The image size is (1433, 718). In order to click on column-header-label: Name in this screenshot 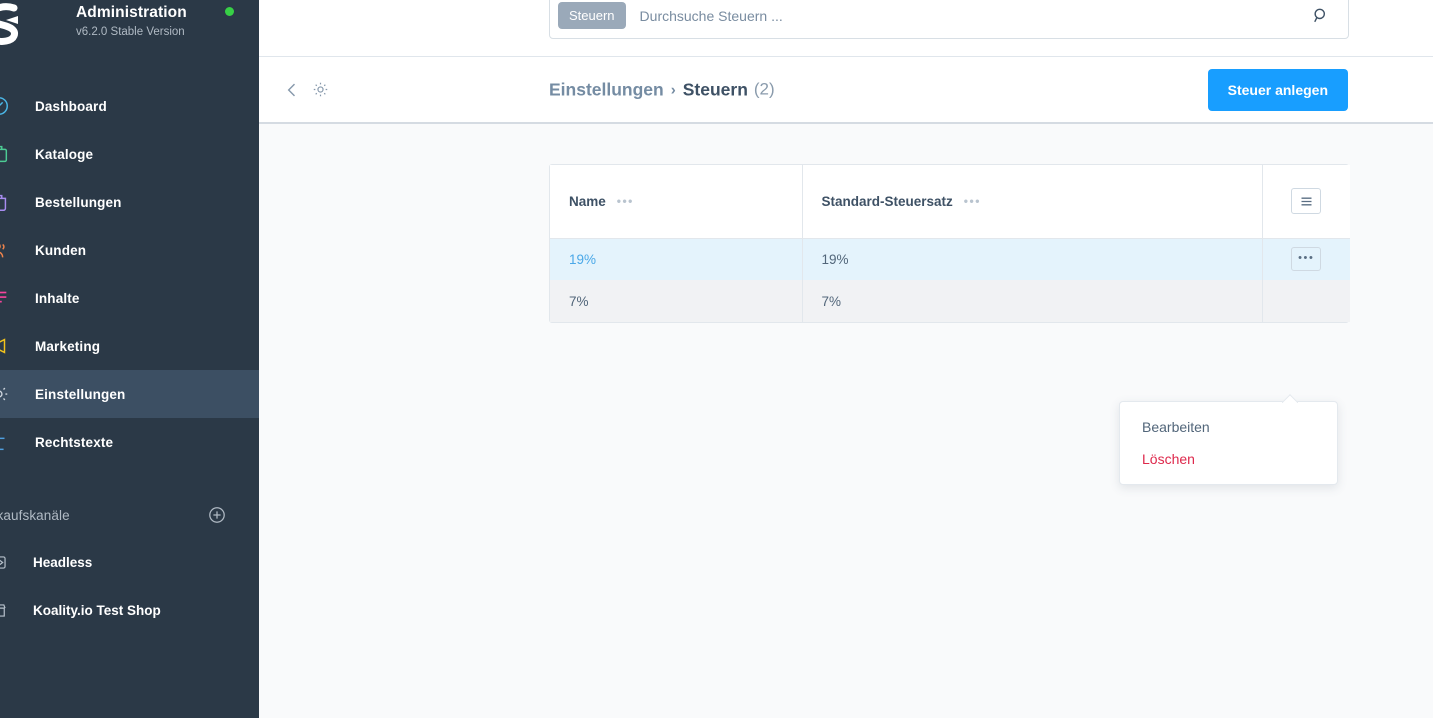, I will do `click(587, 201)`.